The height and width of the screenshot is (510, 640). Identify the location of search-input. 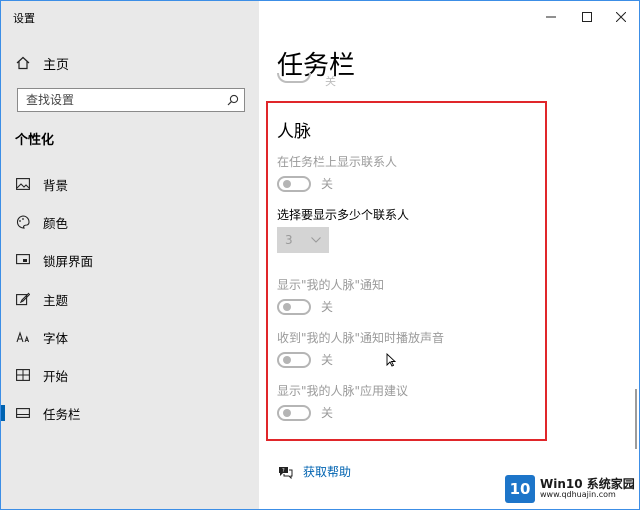
(120, 100).